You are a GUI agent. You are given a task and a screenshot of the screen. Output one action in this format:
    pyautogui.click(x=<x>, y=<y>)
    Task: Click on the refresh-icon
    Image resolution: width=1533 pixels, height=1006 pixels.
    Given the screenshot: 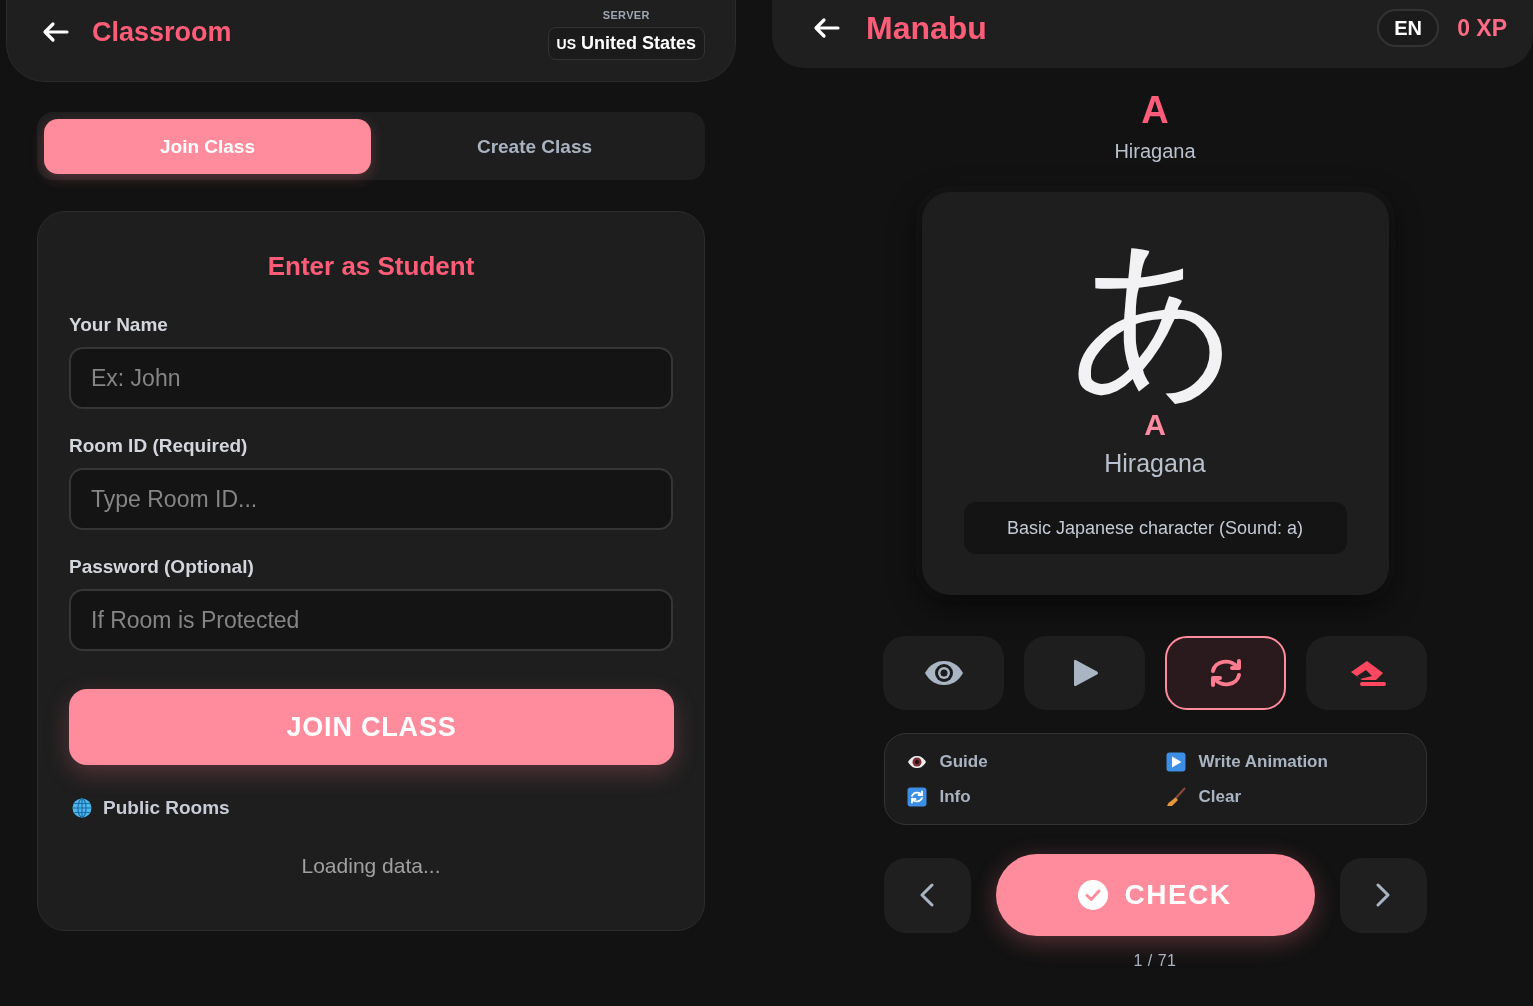 What is the action you would take?
    pyautogui.click(x=916, y=796)
    